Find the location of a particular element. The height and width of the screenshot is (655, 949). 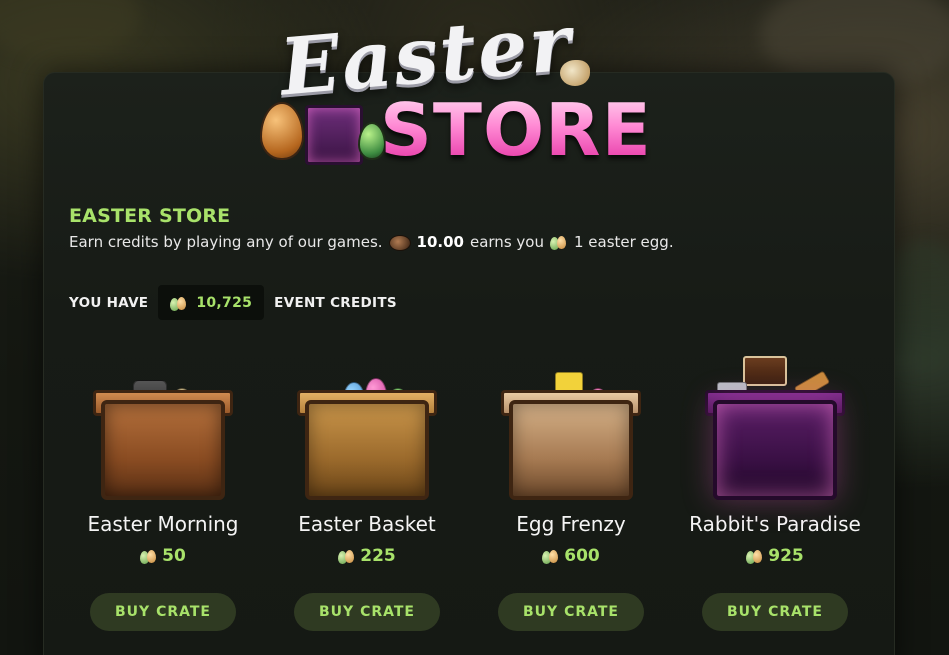

crate-price: 225 is located at coordinates (367, 556).